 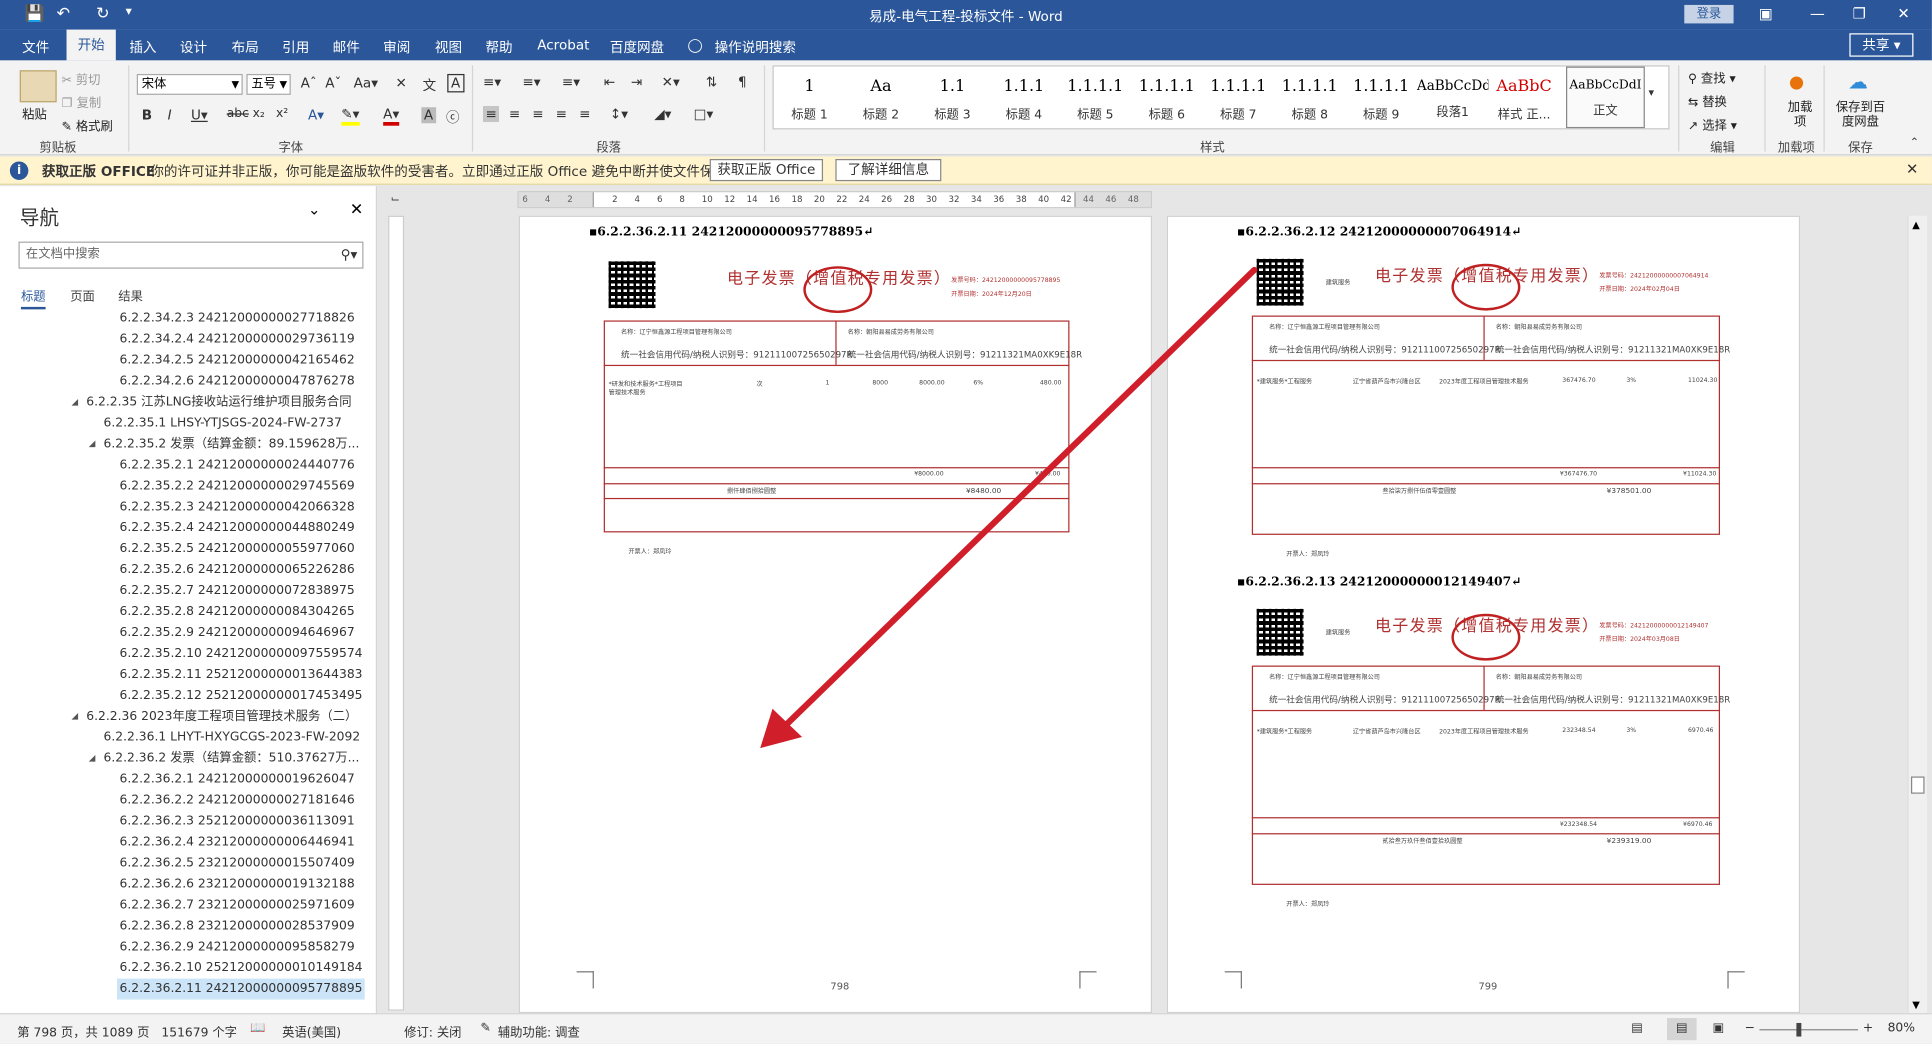 What do you see at coordinates (1901, 1029) in the screenshot?
I see `zoom-level: 80%` at bounding box center [1901, 1029].